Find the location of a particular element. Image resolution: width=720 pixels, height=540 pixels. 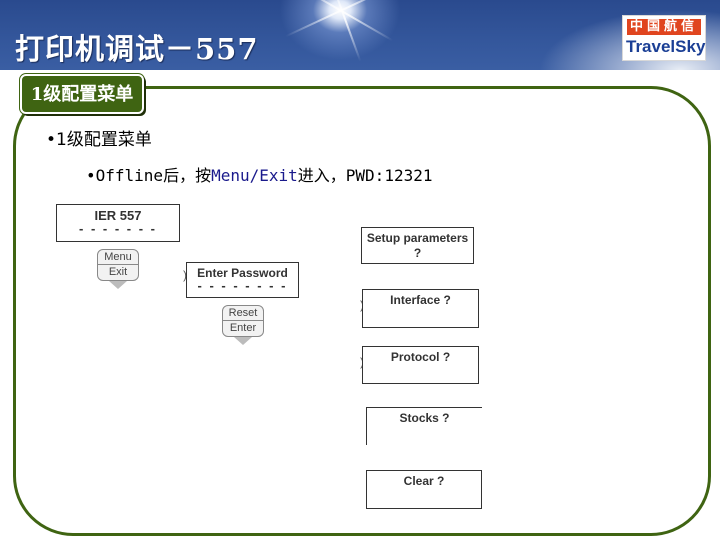

bullet-level2: •Offline后，按Menu/Exit进入，PWD:12321 is located at coordinates (259, 174).